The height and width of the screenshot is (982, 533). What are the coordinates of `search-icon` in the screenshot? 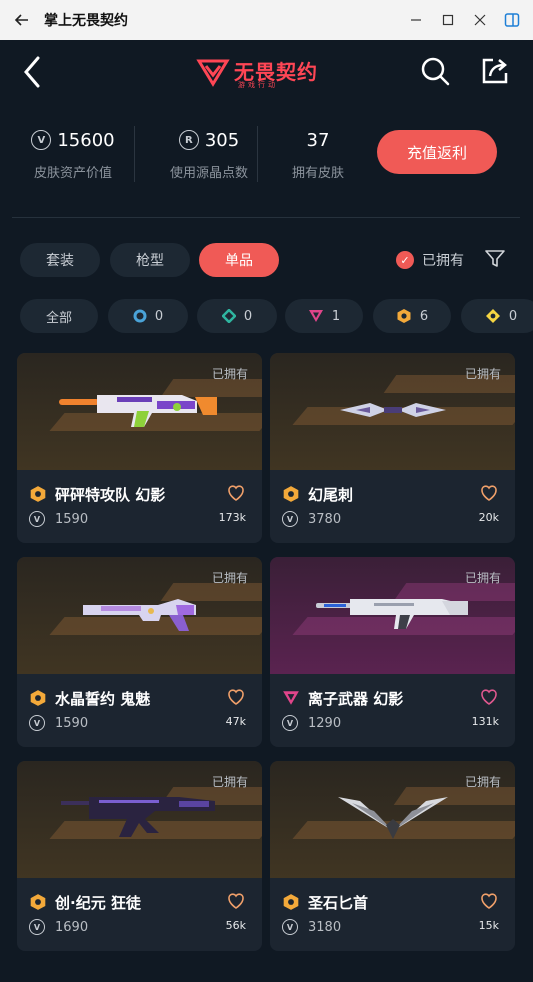 It's located at (435, 71).